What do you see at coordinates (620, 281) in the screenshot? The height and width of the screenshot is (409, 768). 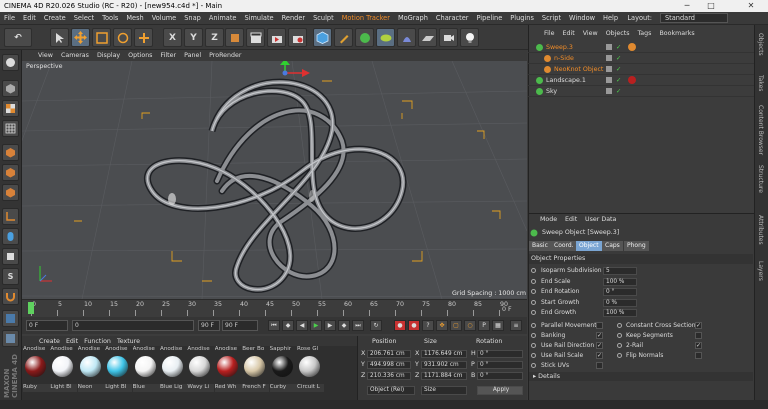 I see `property-value-field: 100 %` at bounding box center [620, 281].